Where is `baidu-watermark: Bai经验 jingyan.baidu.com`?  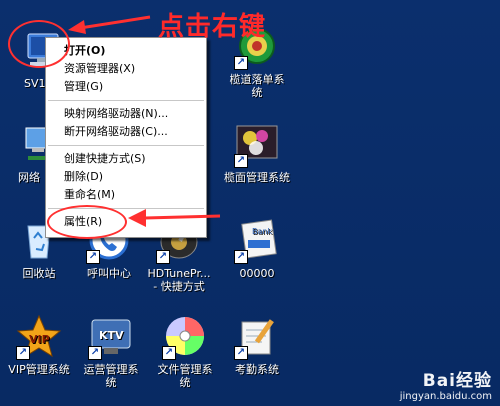 baidu-watermark: Bai经验 jingyan.baidu.com is located at coordinates (446, 384).